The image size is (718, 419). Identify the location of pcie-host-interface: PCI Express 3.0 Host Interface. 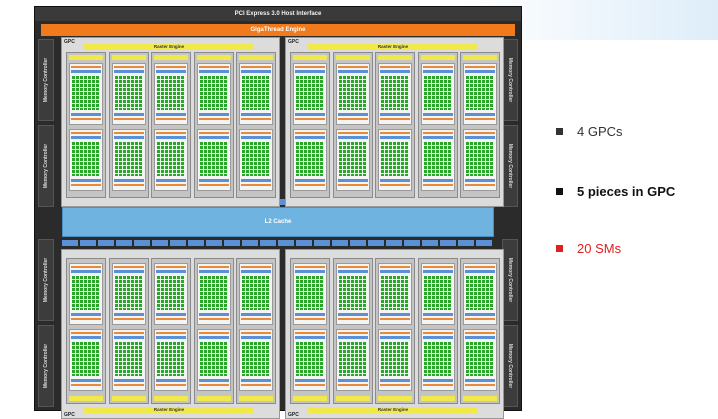
(278, 14).